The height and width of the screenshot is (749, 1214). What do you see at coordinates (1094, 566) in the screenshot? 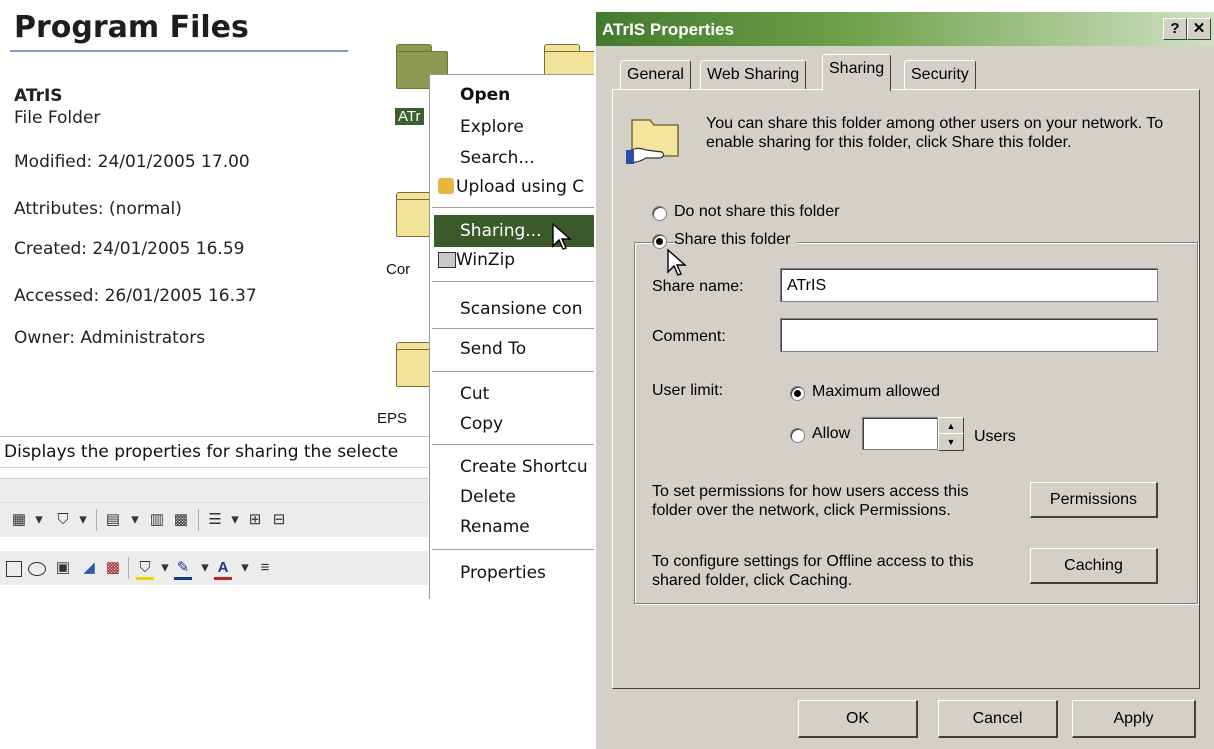
I see `caching-button: Caching` at bounding box center [1094, 566].